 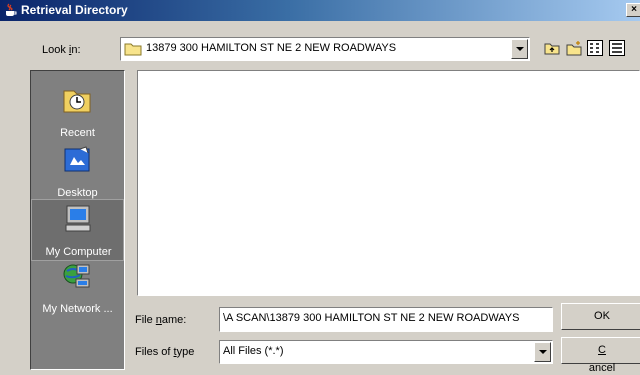 I want to click on place-desktop: Desktop, so click(x=77, y=172).